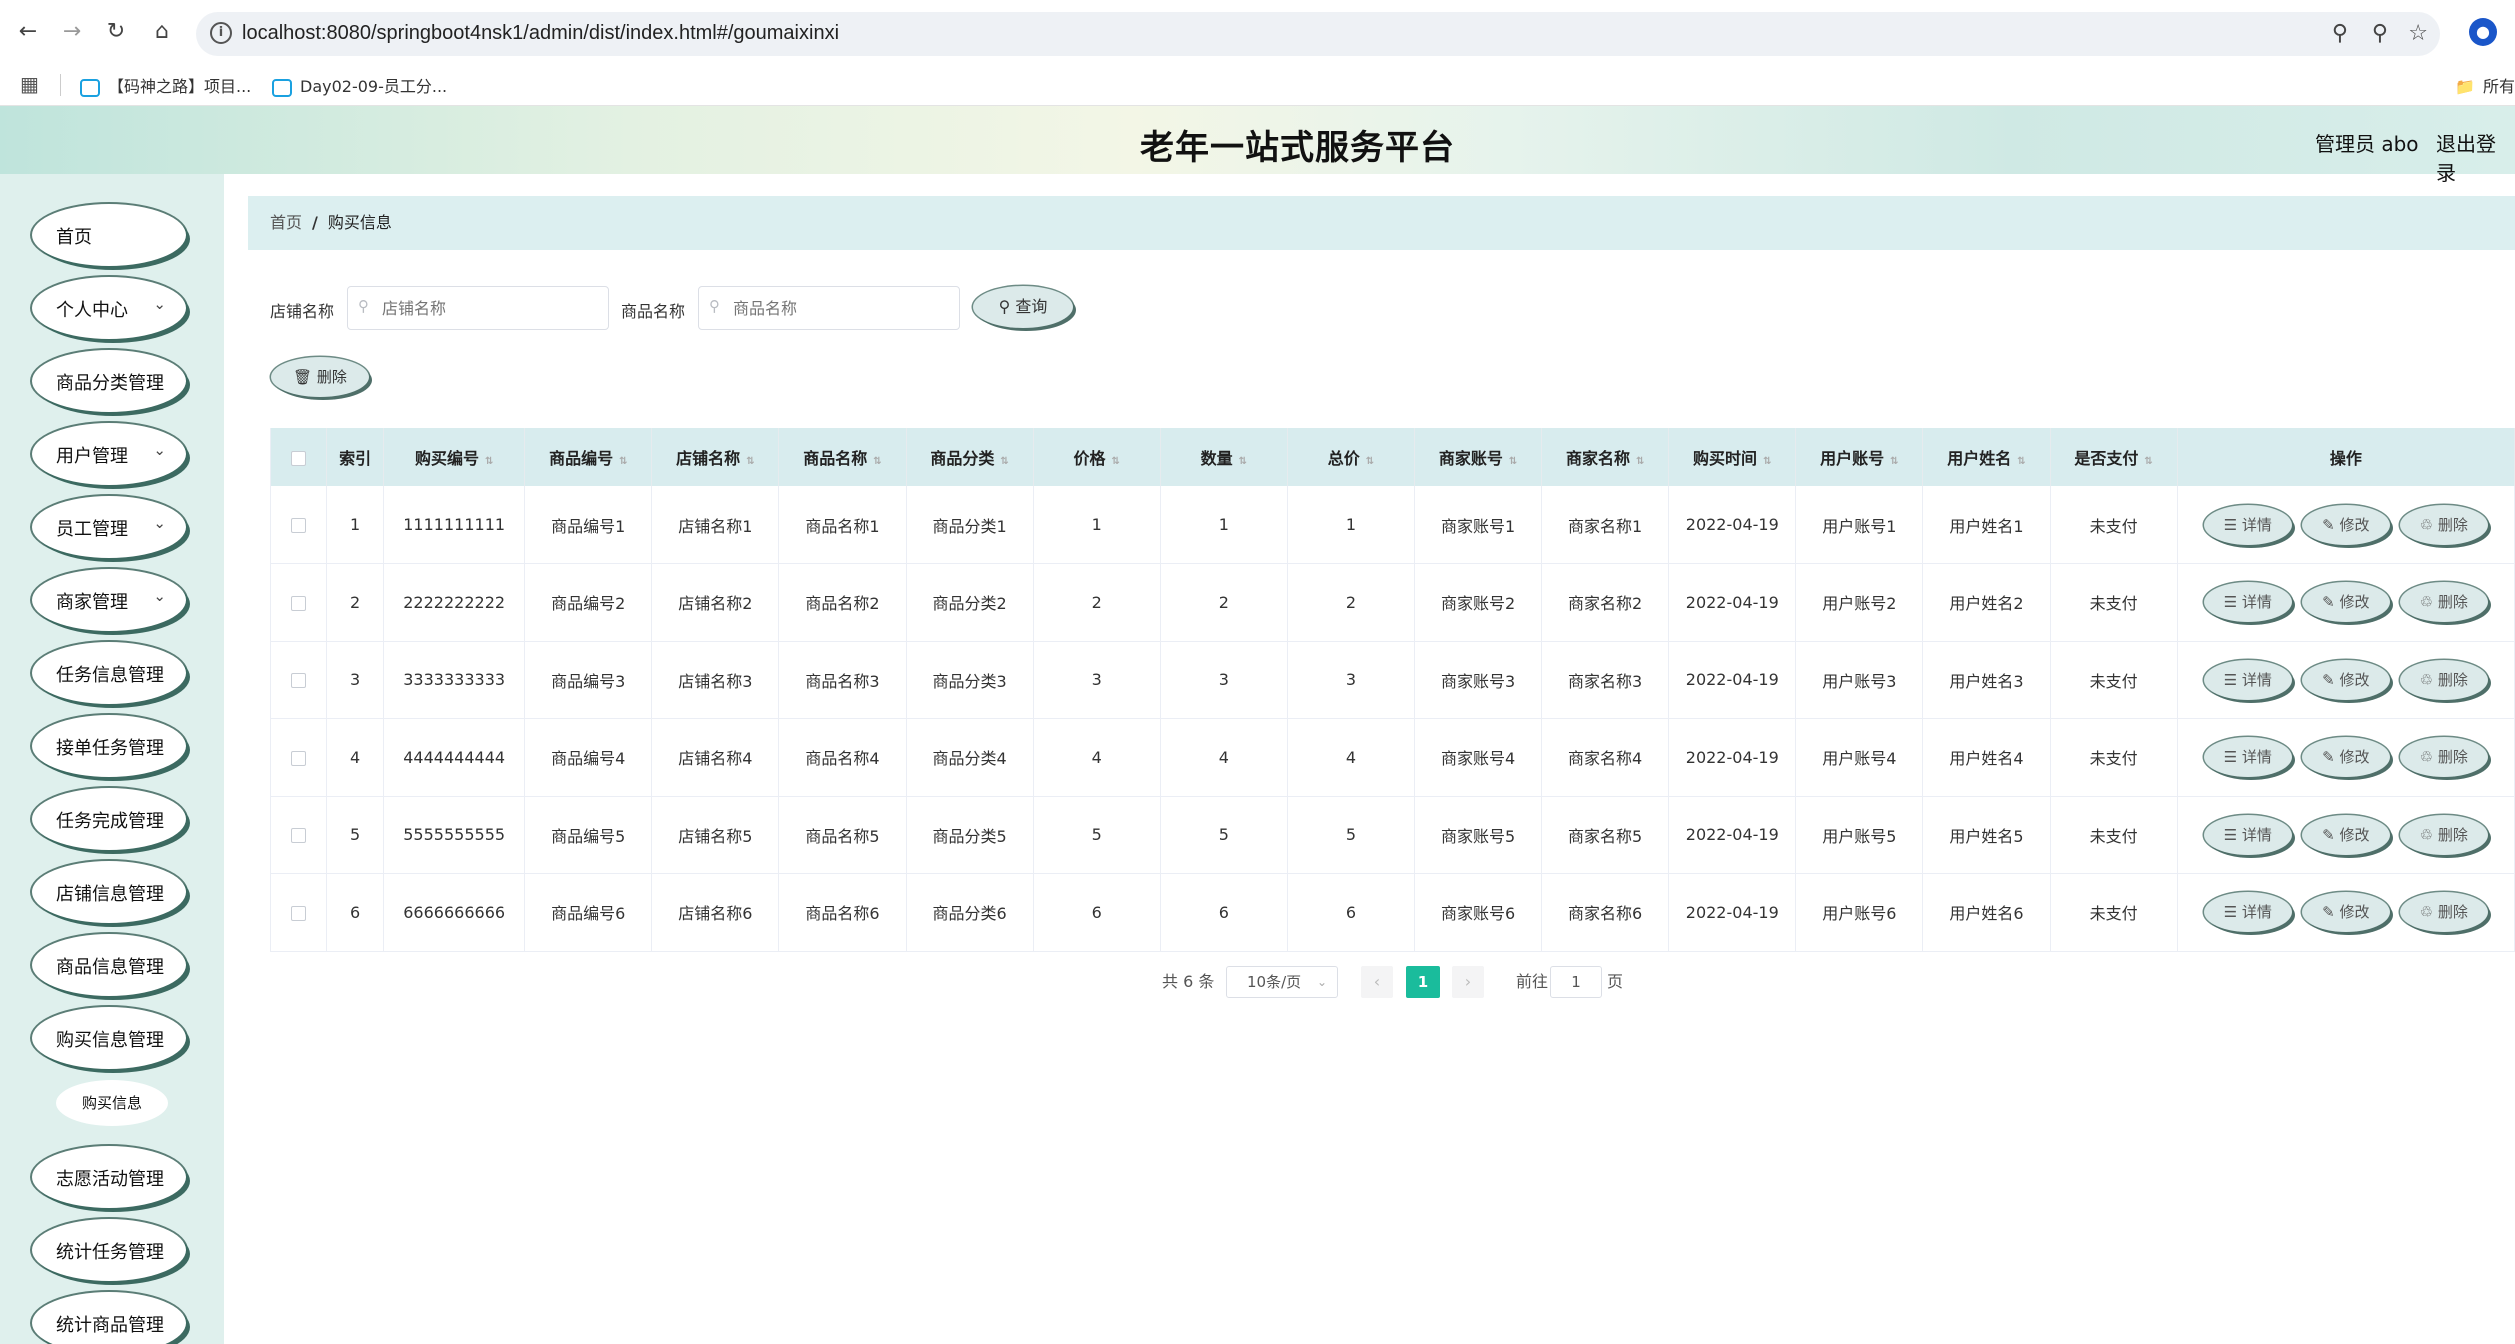 The height and width of the screenshot is (1344, 2515). Describe the element at coordinates (1351, 457) in the screenshot. I see `column-header: 总价 ⇅` at that location.